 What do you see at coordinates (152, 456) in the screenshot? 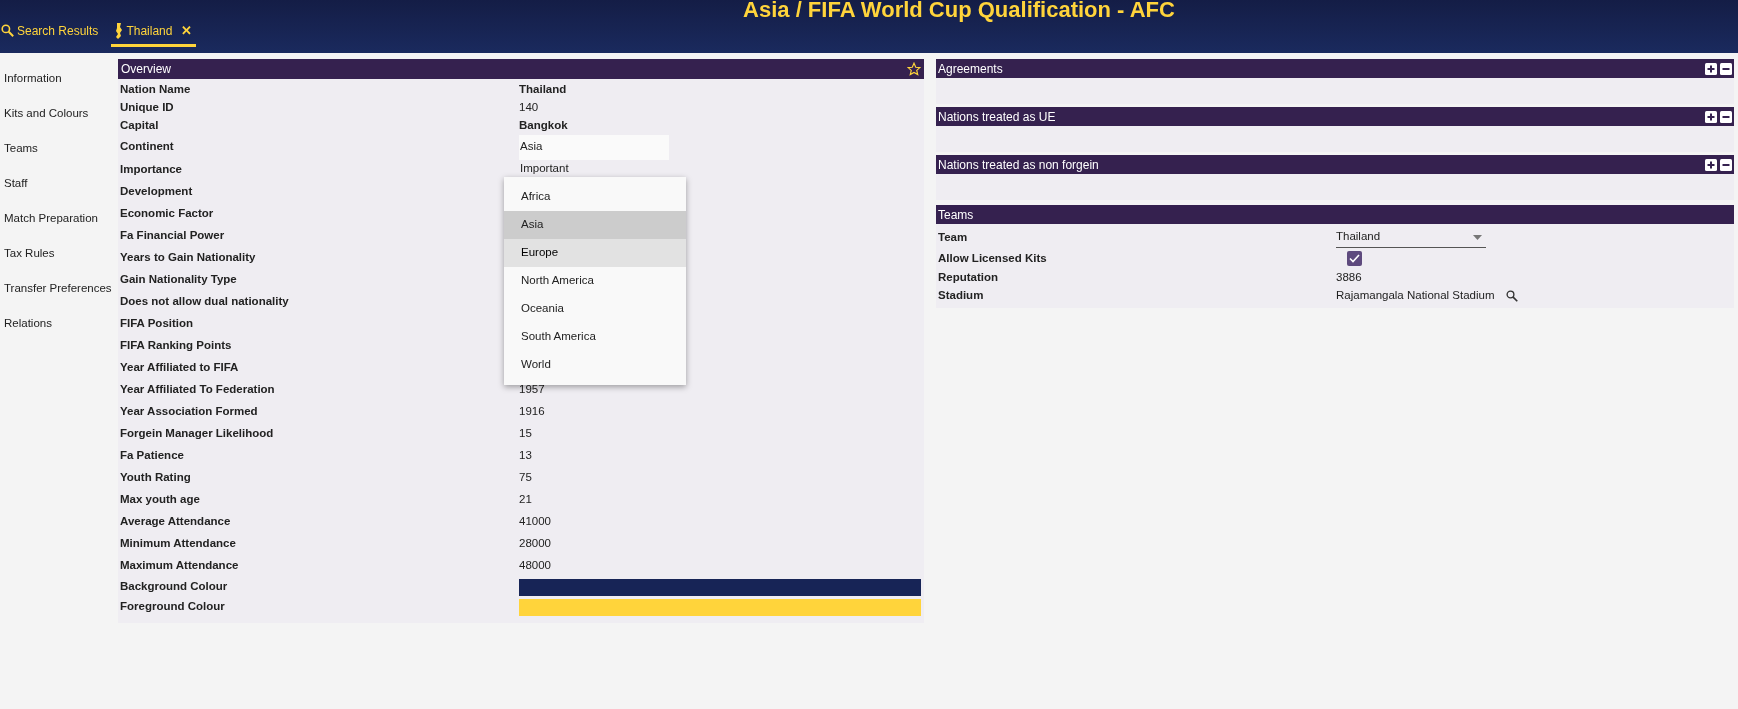
I see `field-label: Fa Patience` at bounding box center [152, 456].